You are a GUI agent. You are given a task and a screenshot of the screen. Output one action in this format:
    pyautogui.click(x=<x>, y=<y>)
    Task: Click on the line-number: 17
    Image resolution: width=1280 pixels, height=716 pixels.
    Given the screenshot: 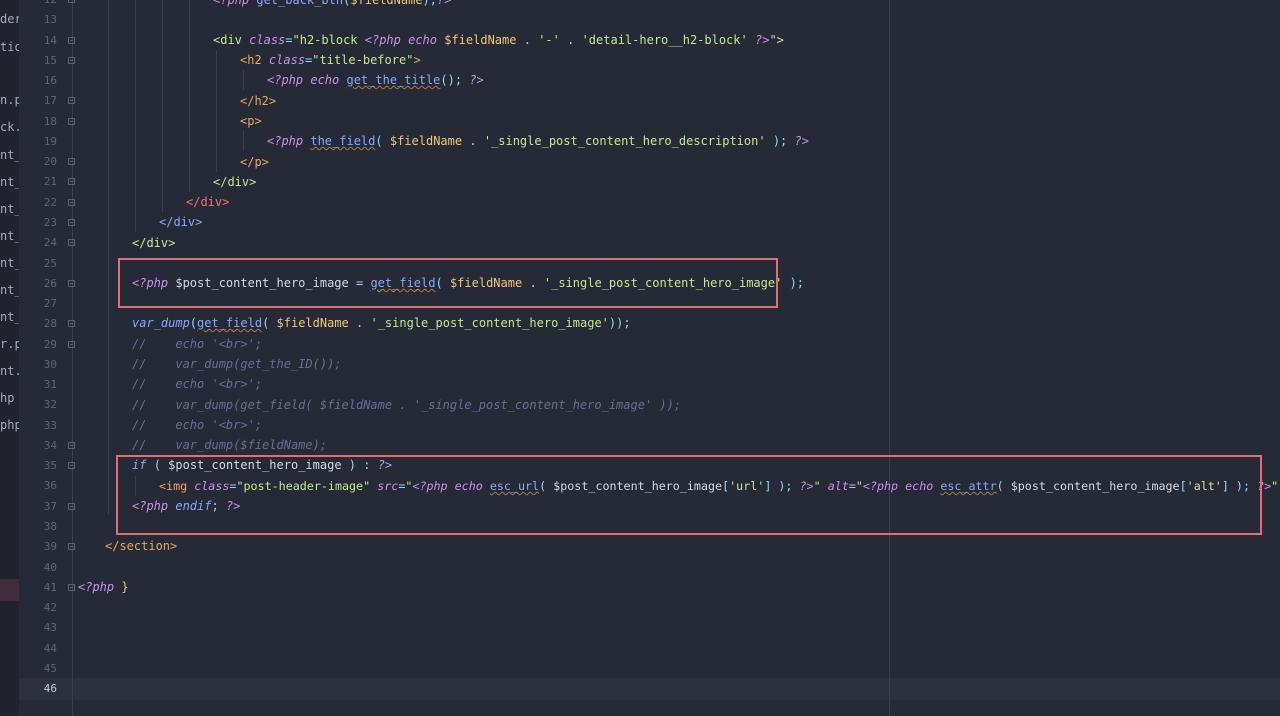 What is the action you would take?
    pyautogui.click(x=50, y=101)
    